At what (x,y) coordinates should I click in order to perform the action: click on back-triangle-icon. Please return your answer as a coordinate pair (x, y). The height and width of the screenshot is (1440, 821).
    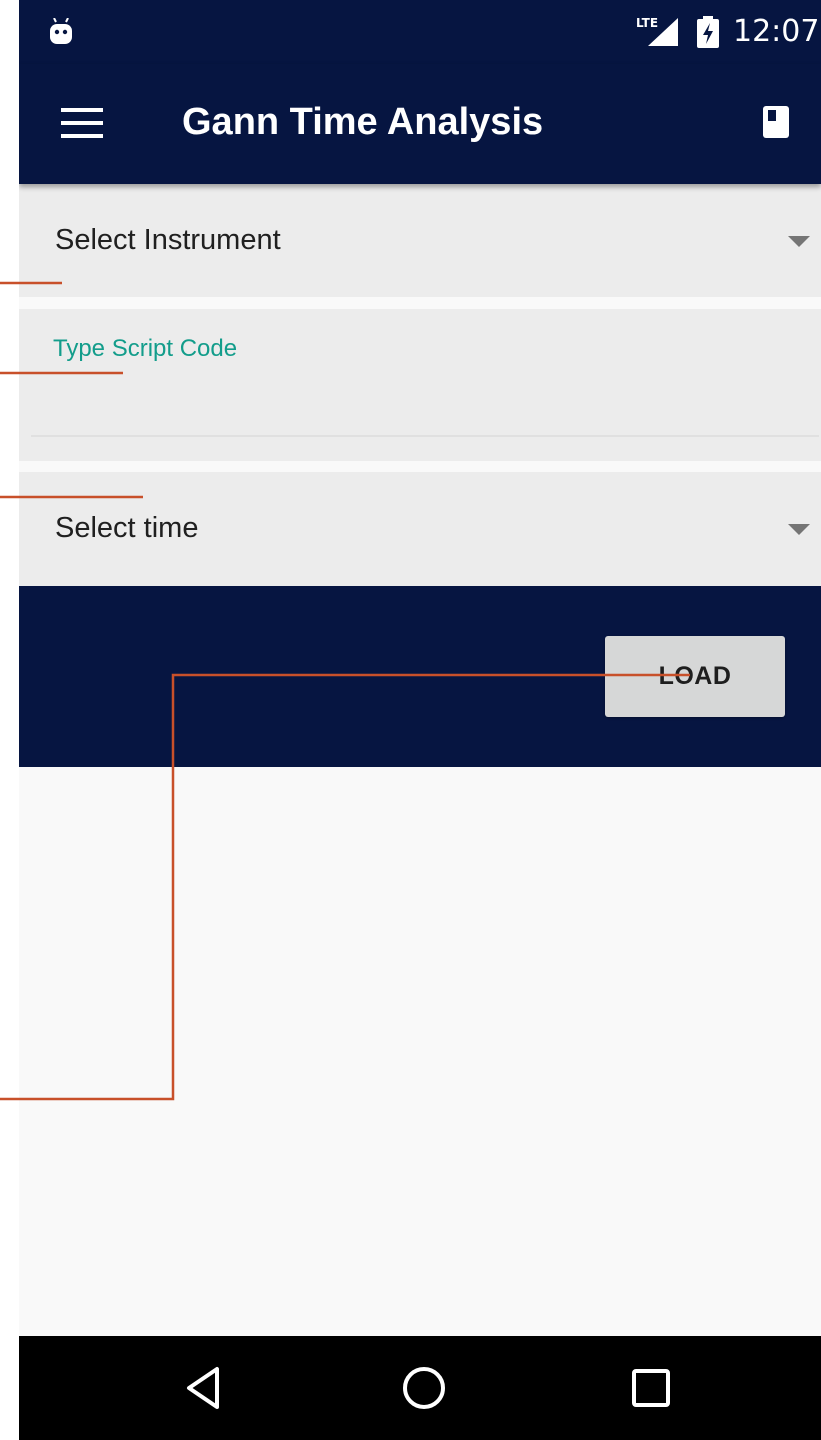
    Looking at the image, I should click on (205, 1388).